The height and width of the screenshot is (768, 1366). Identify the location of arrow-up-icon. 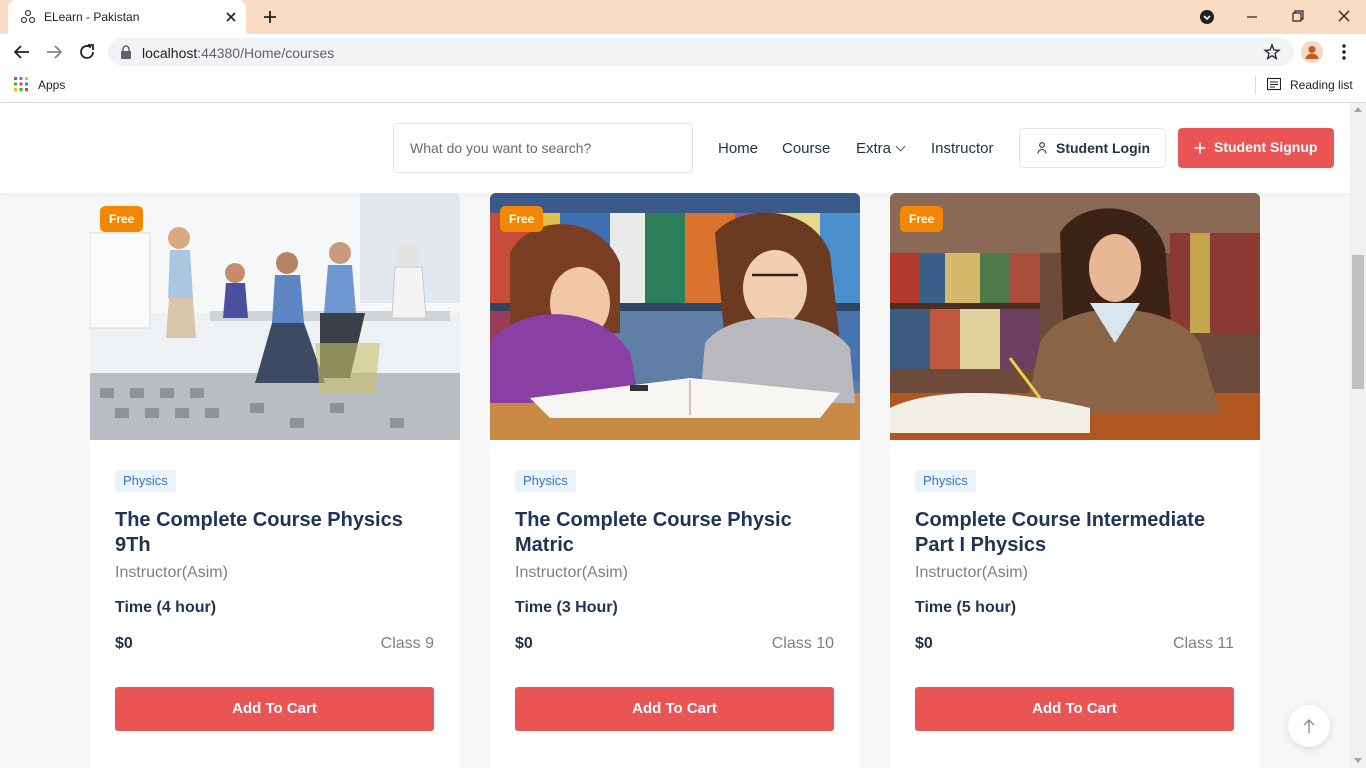
(1309, 726).